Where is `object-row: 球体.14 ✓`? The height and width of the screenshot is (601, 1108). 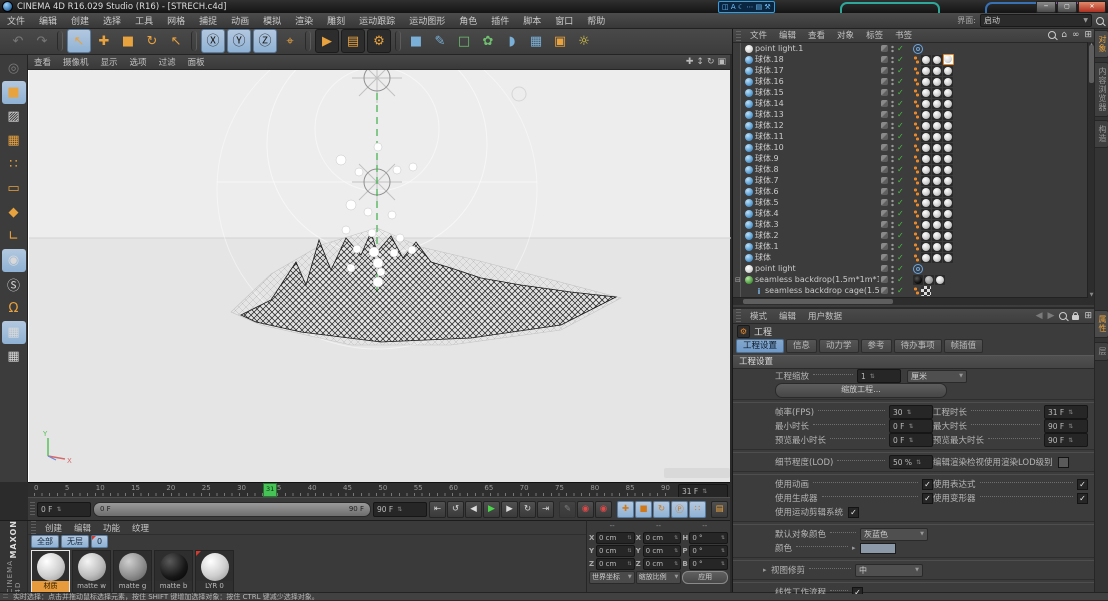
object-row: 球体.14 ✓ is located at coordinates (914, 103).